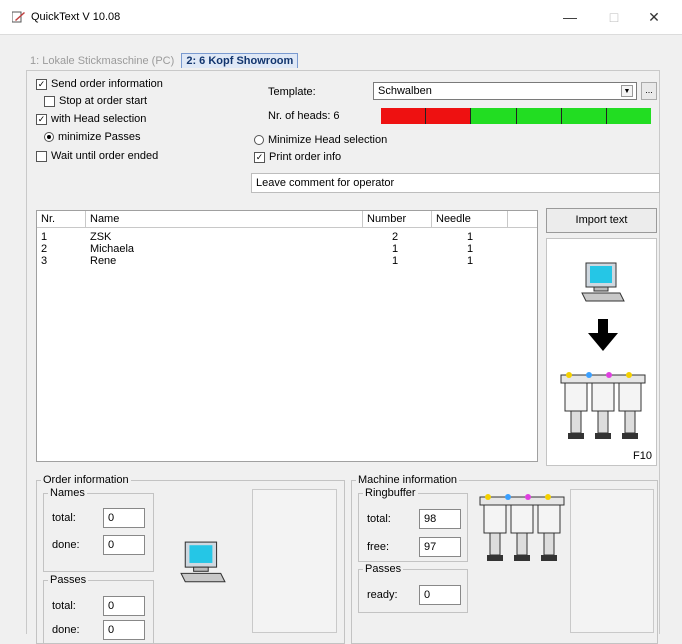 The image size is (682, 644). Describe the element at coordinates (505, 91) in the screenshot. I see `template-select: Schwalben ▼` at that location.